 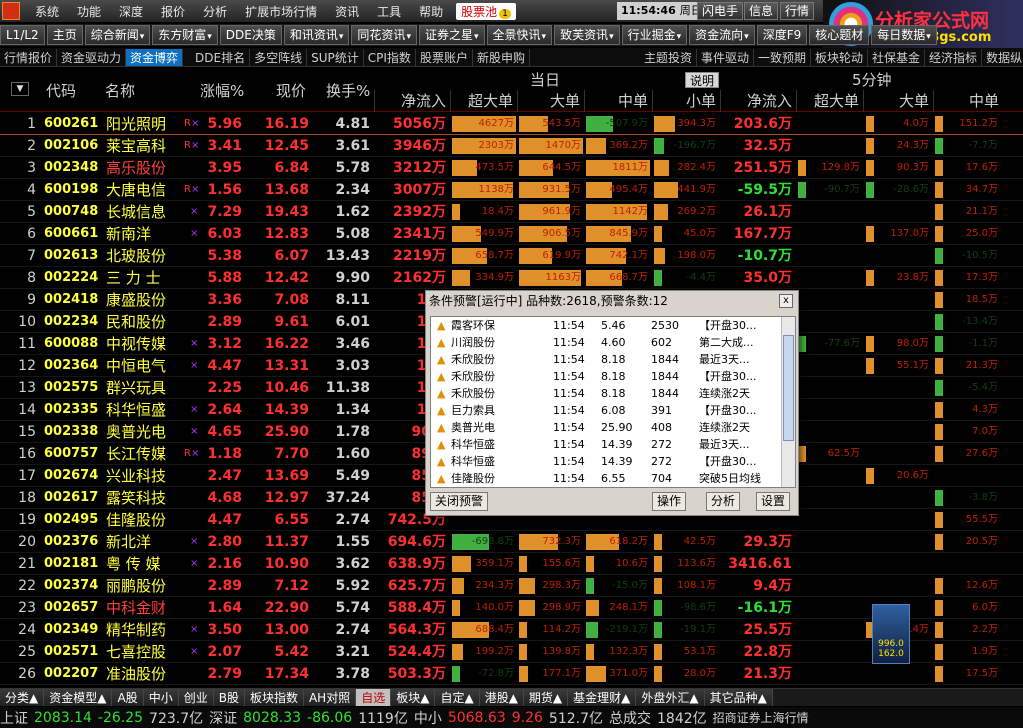 I want to click on close-icon: x, so click(x=786, y=301).